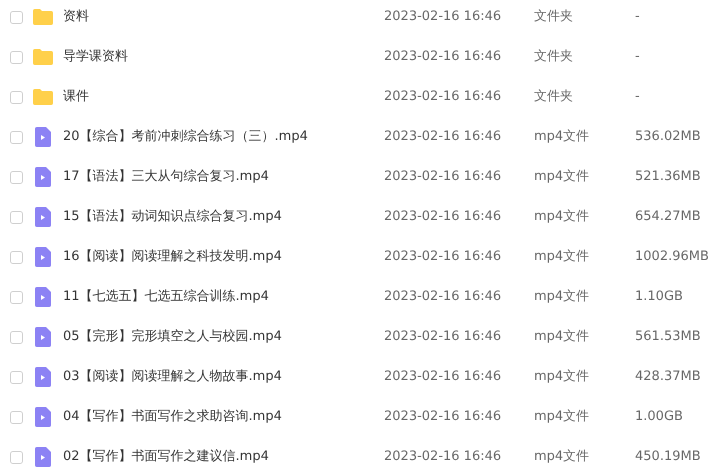 The height and width of the screenshot is (473, 718). I want to click on file-size: 1.10GB, so click(659, 297).